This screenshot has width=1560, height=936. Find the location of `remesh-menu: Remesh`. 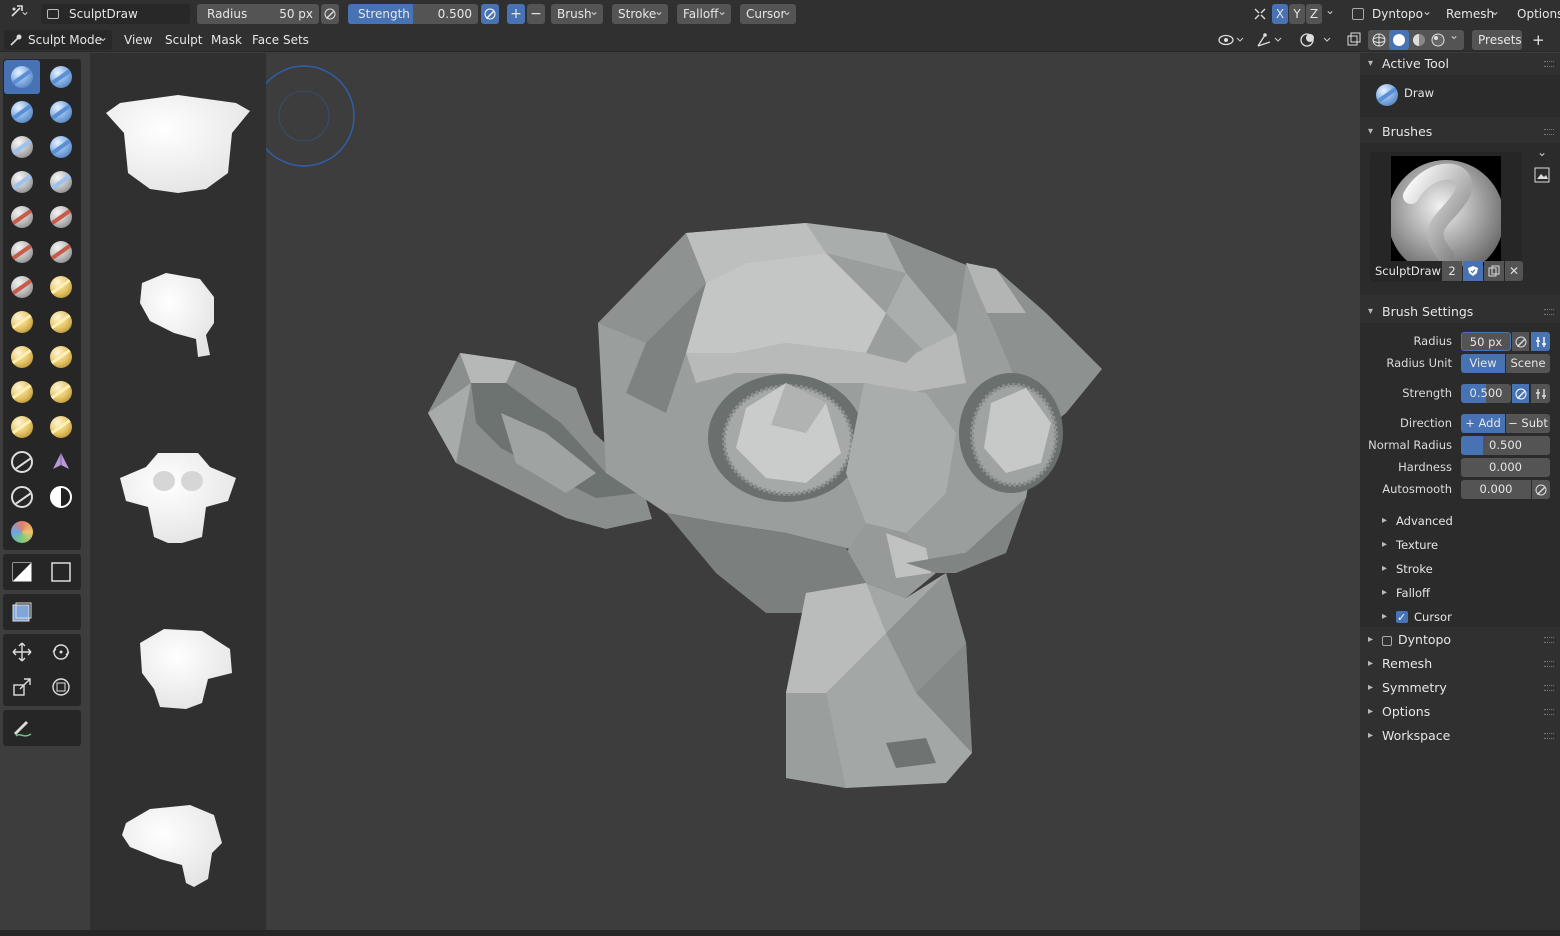

remesh-menu: Remesh is located at coordinates (1472, 14).